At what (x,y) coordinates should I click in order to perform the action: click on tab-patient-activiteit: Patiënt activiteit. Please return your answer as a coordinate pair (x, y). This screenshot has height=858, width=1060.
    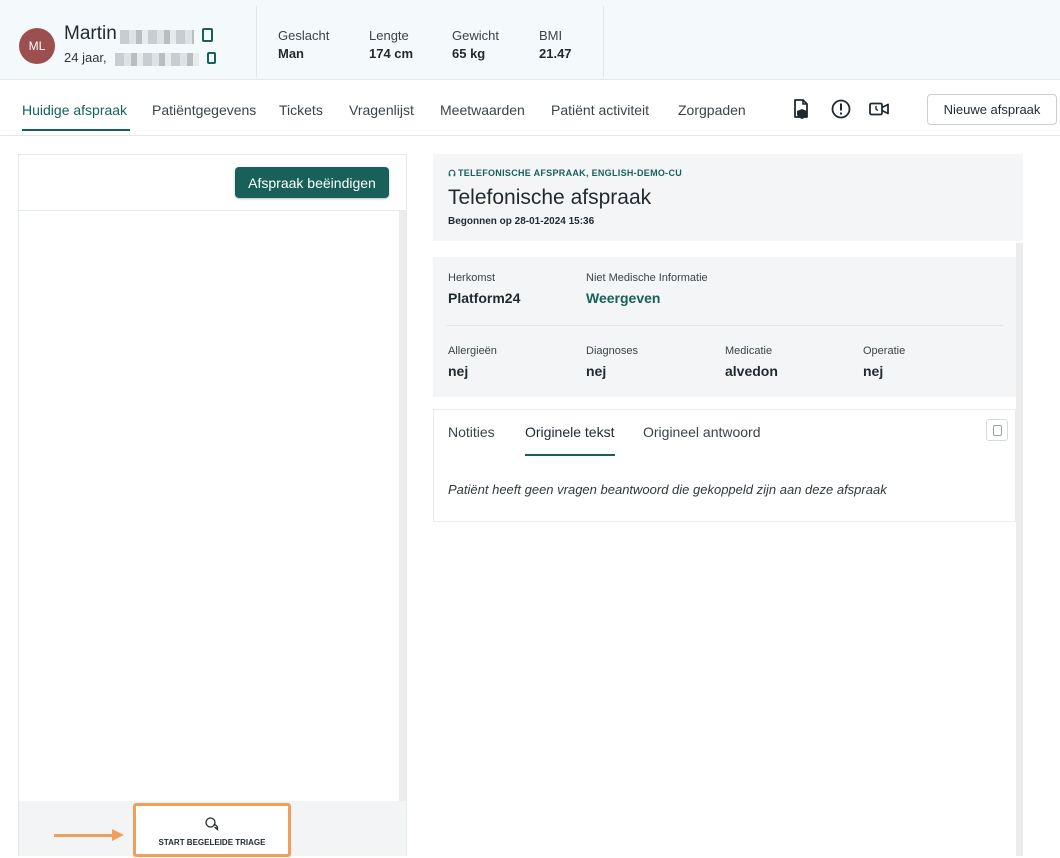
    Looking at the image, I should click on (600, 110).